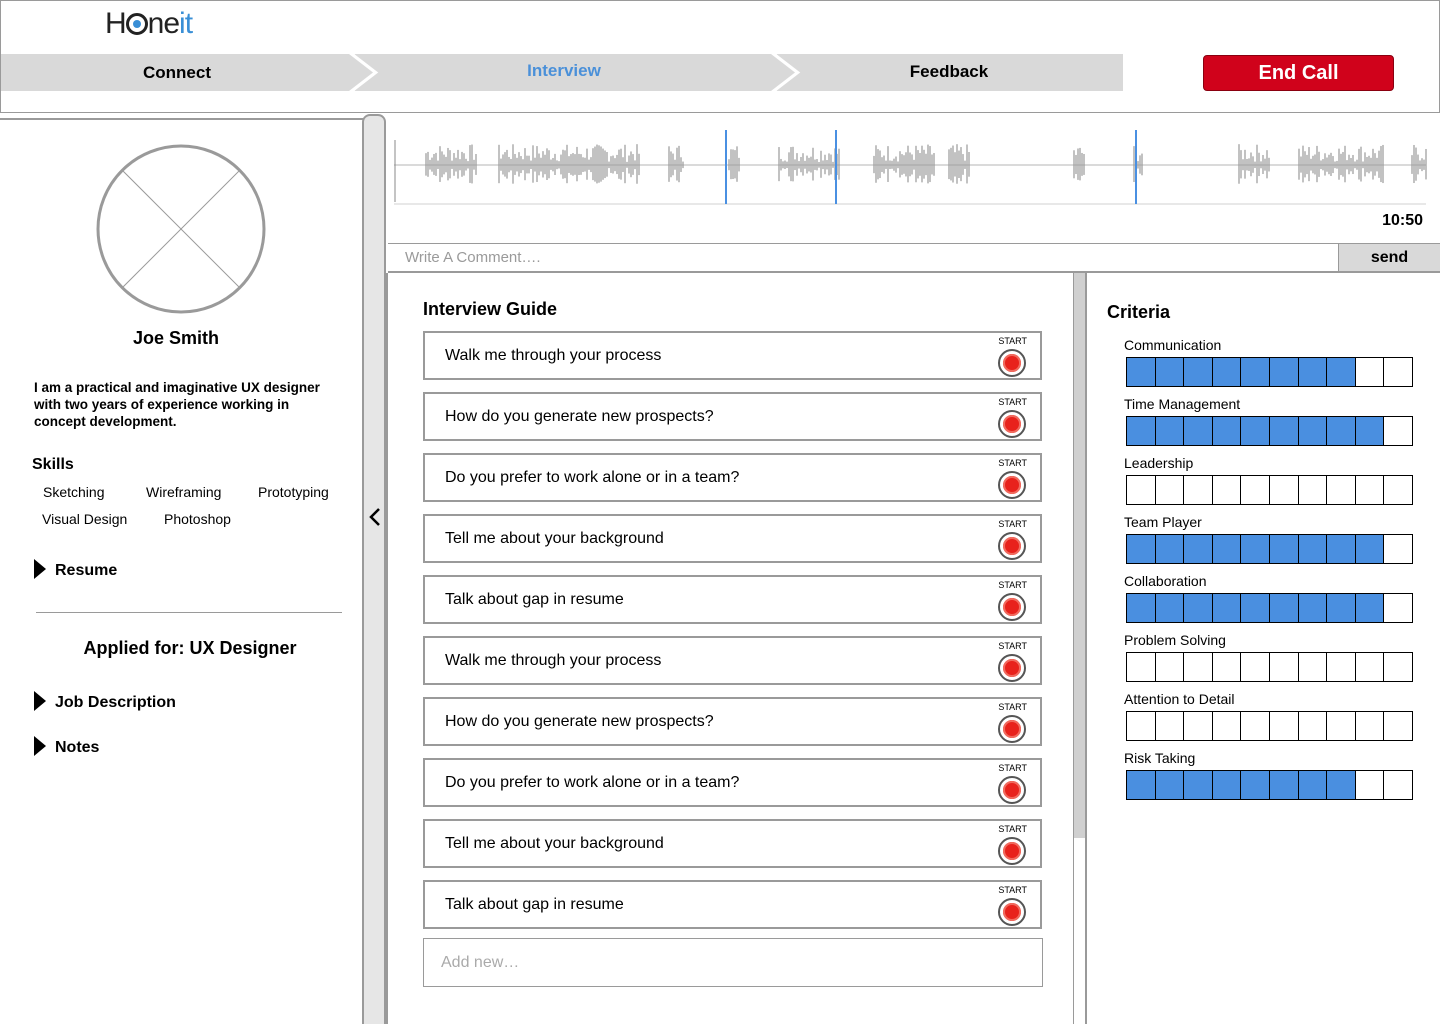  Describe the element at coordinates (105, 701) in the screenshot. I see `job-description-toggle: Job Description` at that location.